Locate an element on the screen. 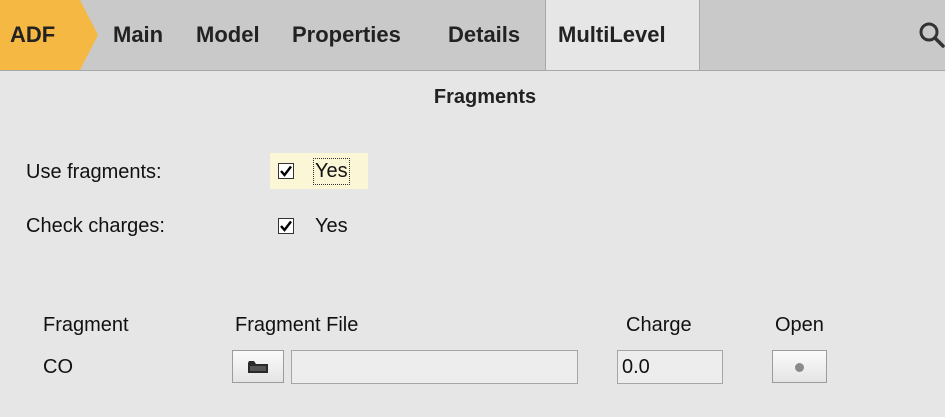 The image size is (945, 417). check-charges-check-box is located at coordinates (286, 226).